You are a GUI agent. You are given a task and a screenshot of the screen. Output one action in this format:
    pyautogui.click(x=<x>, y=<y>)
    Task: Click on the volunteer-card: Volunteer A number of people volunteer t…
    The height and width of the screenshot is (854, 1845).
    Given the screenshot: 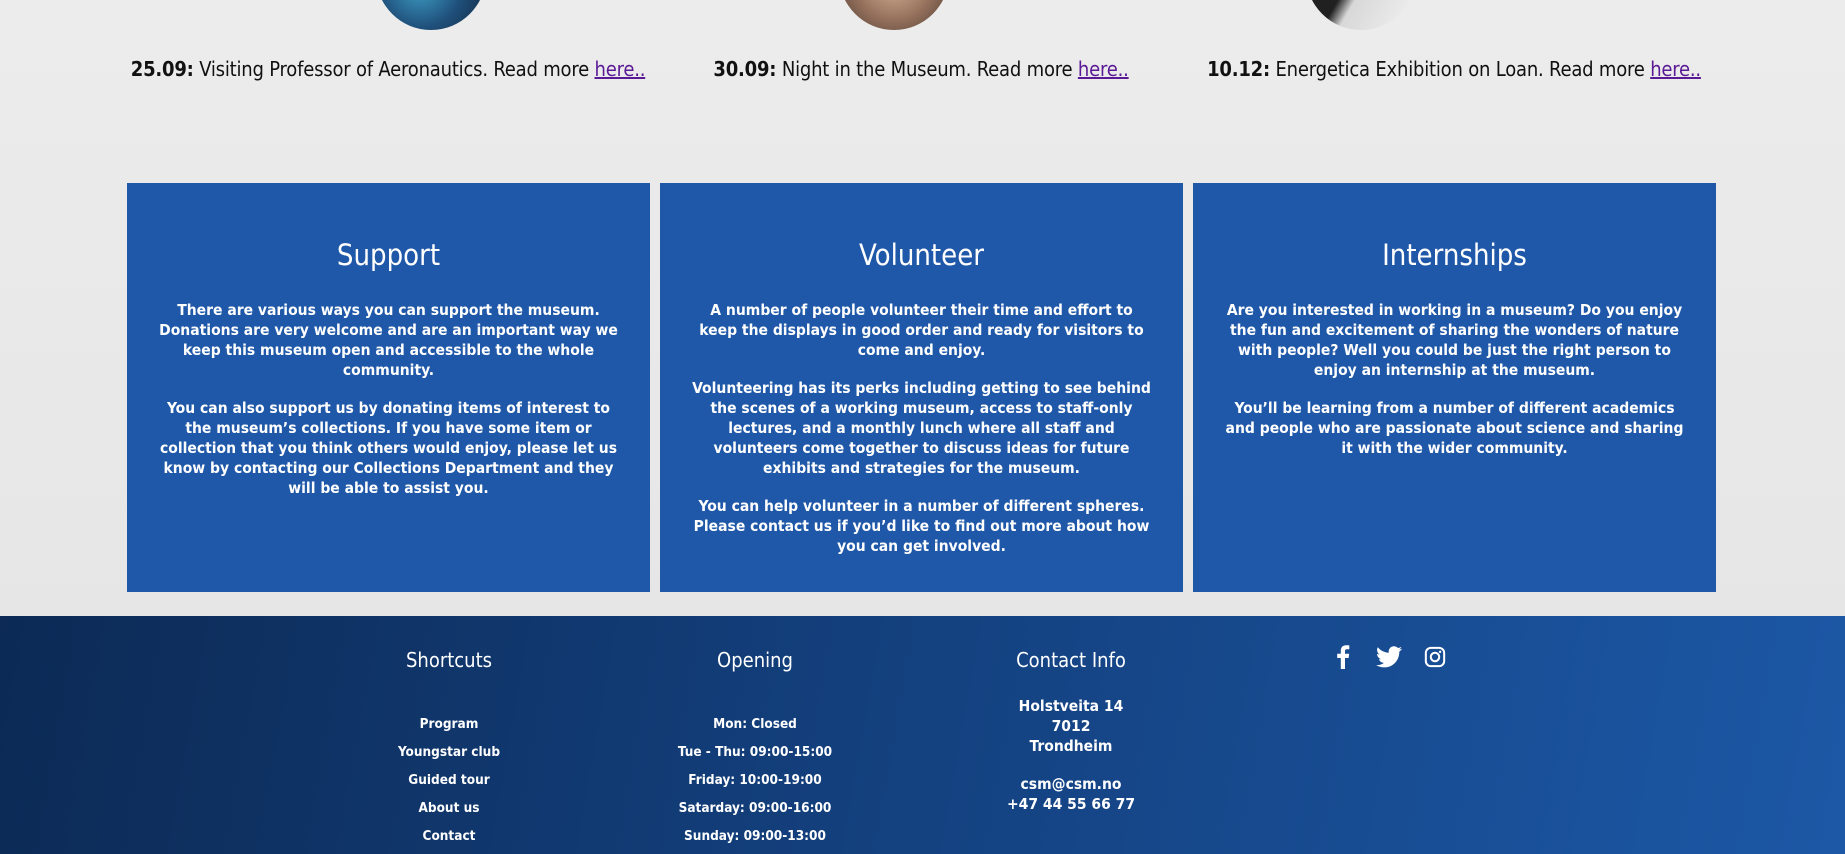 What is the action you would take?
    pyautogui.click(x=921, y=387)
    